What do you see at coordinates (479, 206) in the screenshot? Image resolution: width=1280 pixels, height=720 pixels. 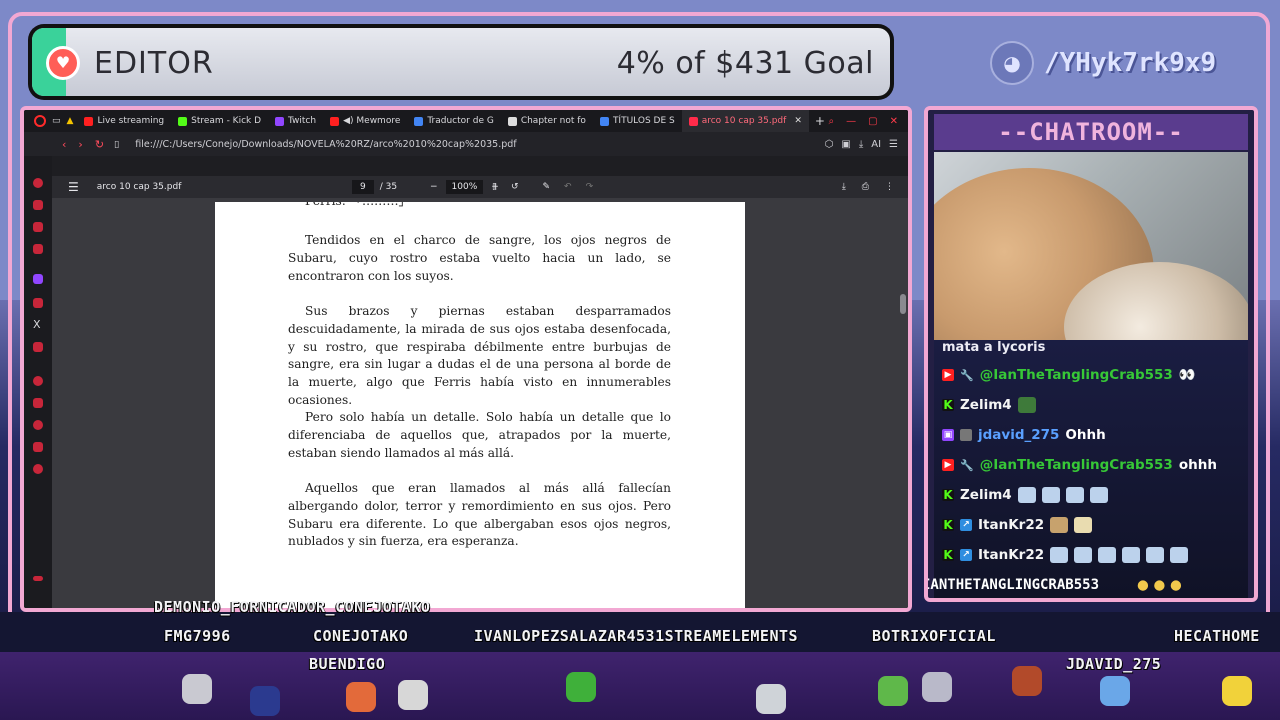 I see `pdf-cut-line: Ferris: 「………」` at bounding box center [479, 206].